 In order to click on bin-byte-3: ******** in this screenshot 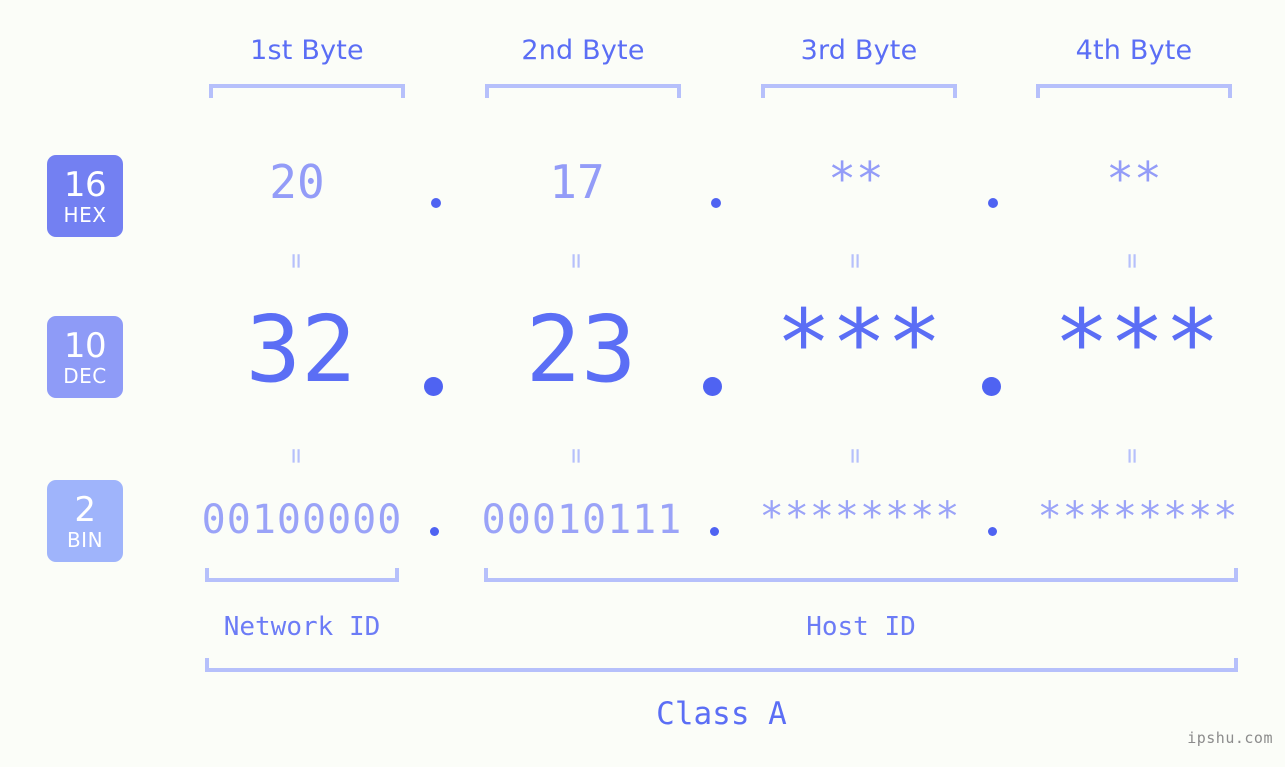, I will do `click(860, 517)`.